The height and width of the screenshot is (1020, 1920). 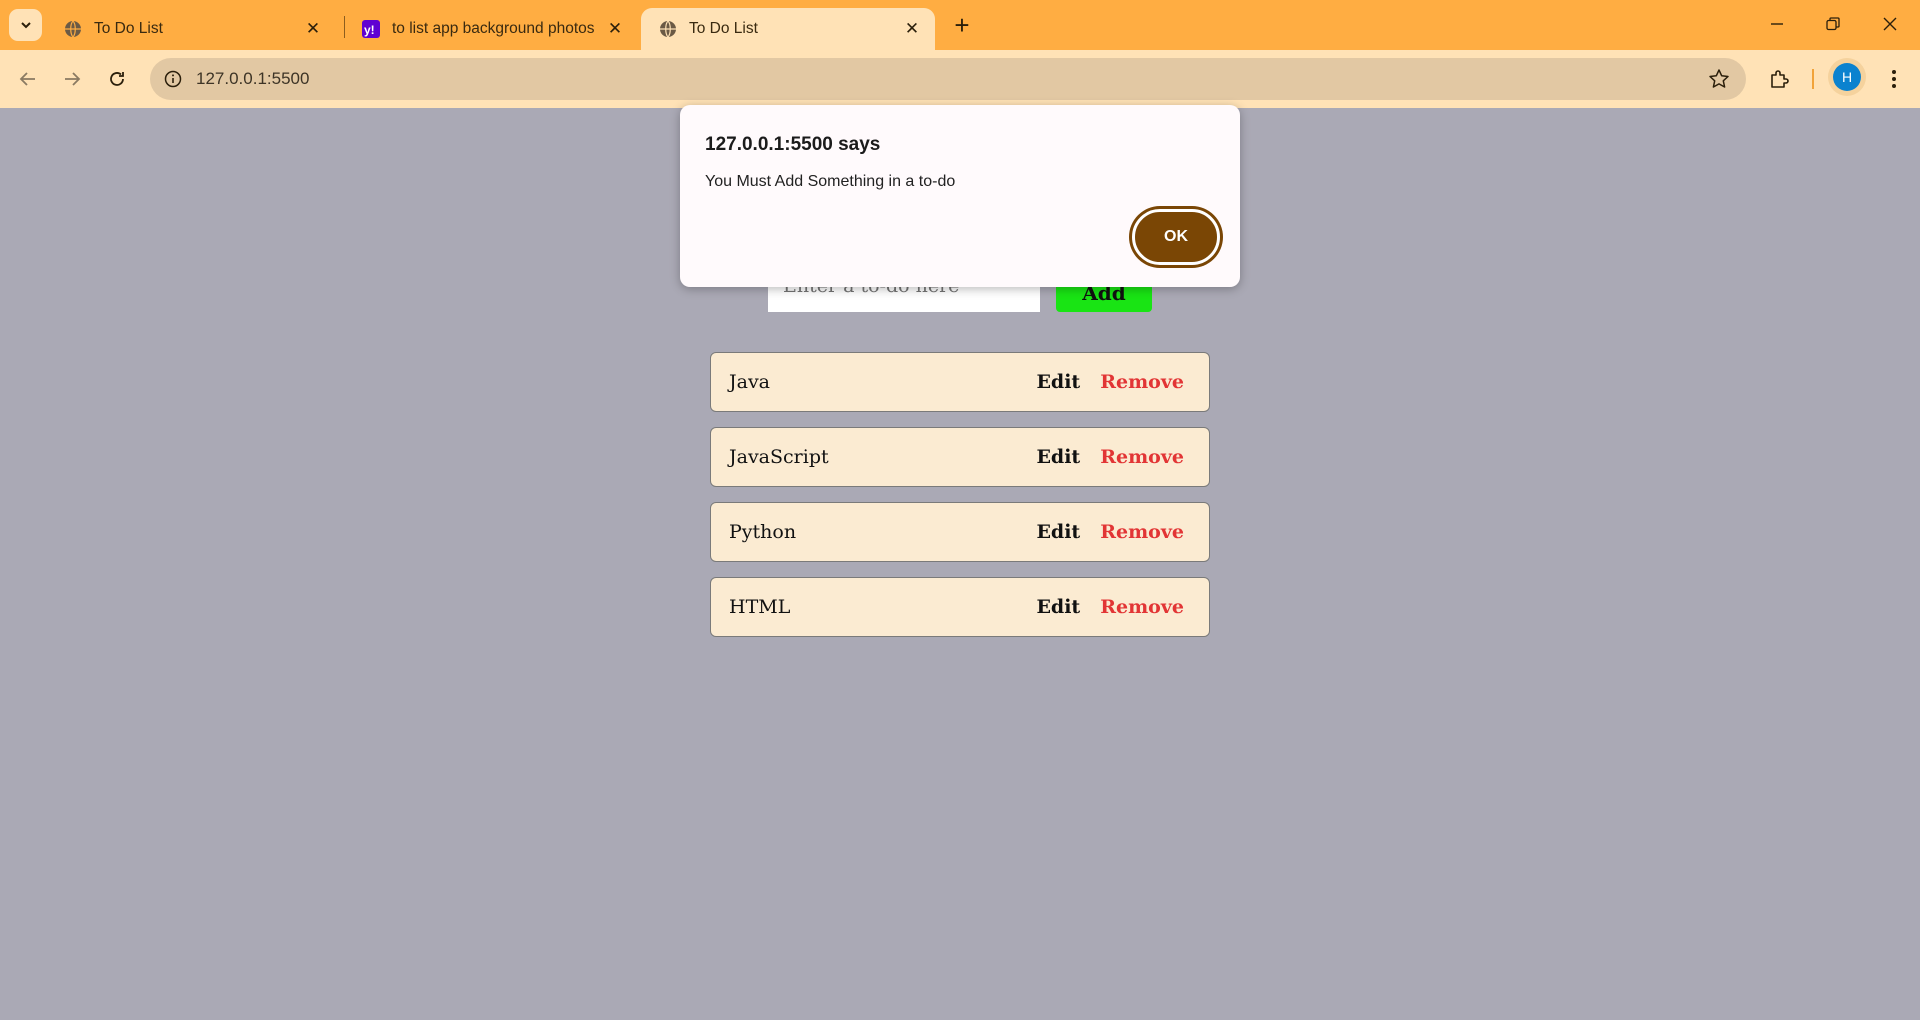 I want to click on arrow-left-icon, so click(x=27, y=79).